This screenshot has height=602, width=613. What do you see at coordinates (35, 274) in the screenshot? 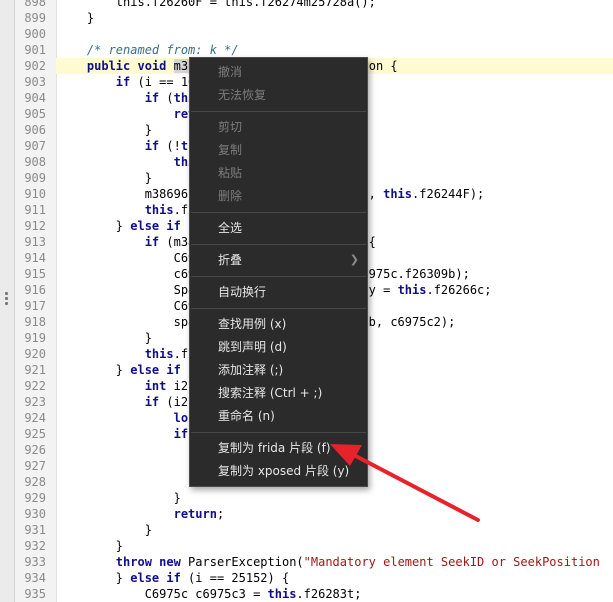
I see `line-number: 915` at bounding box center [35, 274].